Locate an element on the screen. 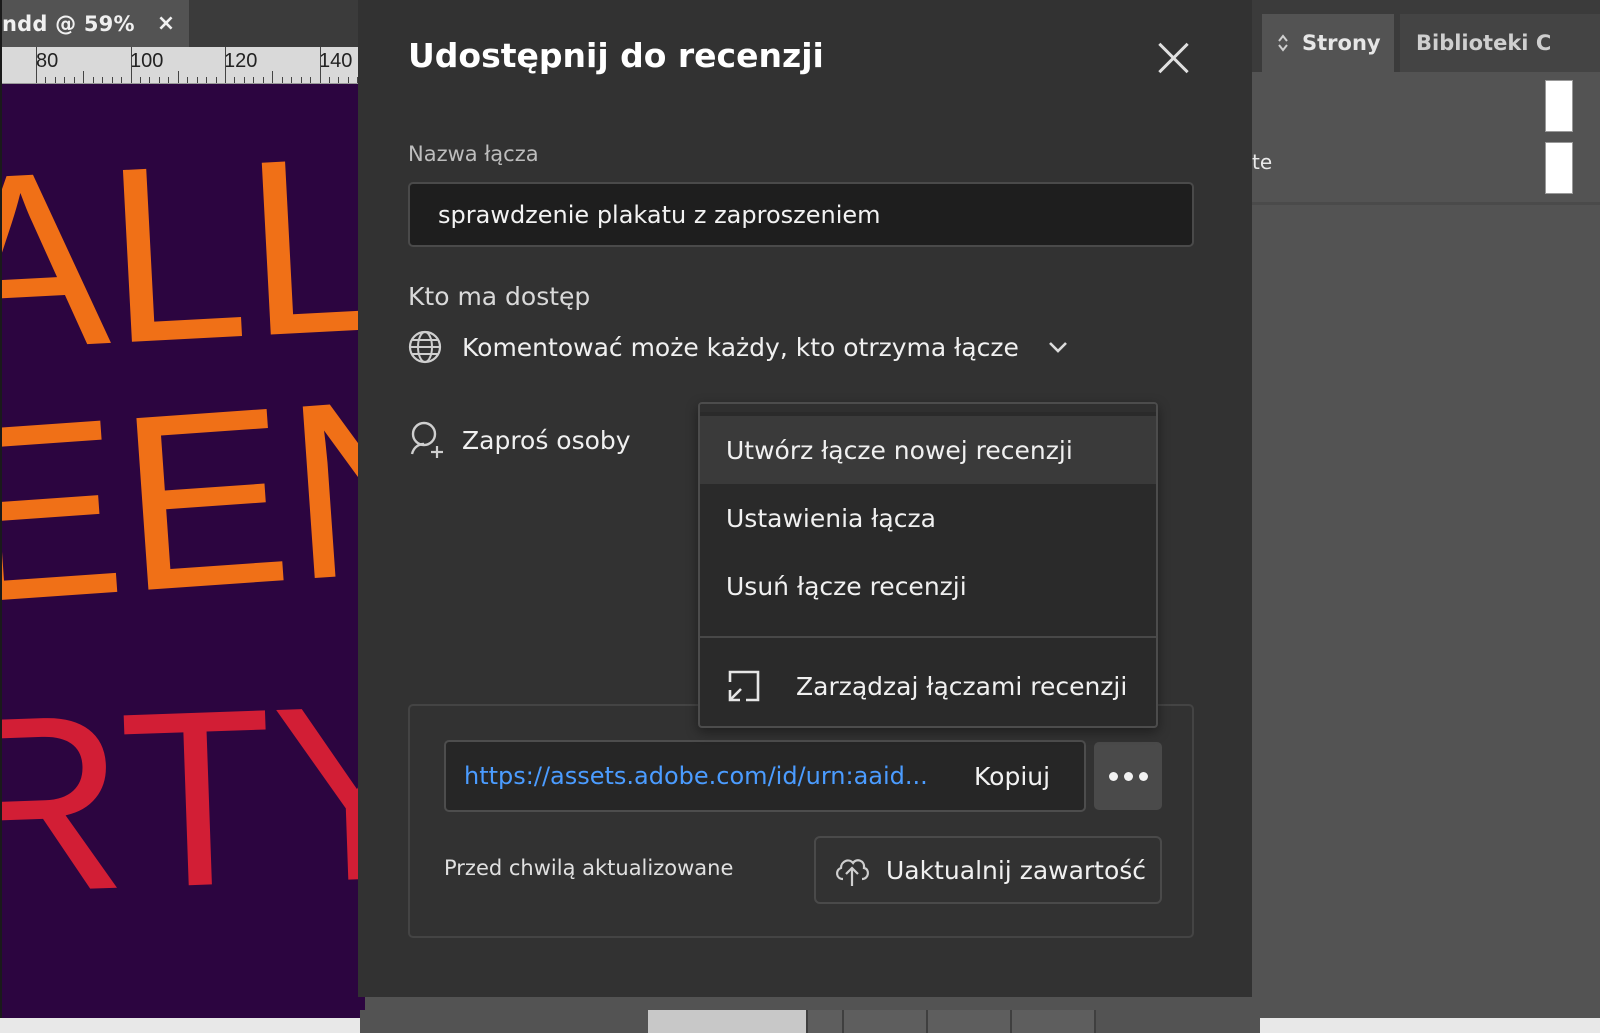  menu-item-label: Zarządzaj łączami recenzji is located at coordinates (962, 686).